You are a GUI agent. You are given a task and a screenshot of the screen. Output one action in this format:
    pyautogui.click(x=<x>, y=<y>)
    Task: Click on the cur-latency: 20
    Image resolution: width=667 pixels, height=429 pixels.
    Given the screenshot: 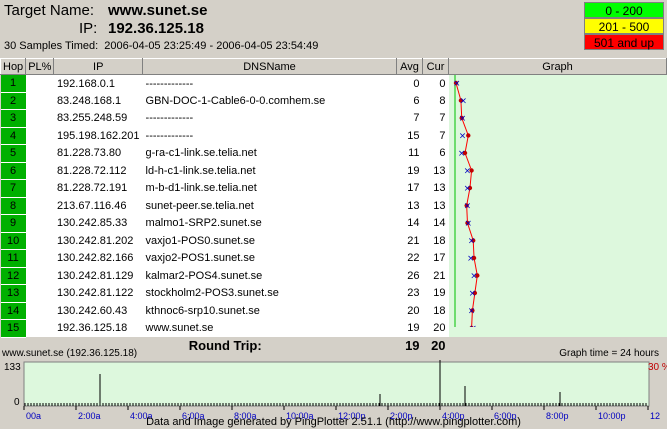 What is the action you would take?
    pyautogui.click(x=435, y=328)
    